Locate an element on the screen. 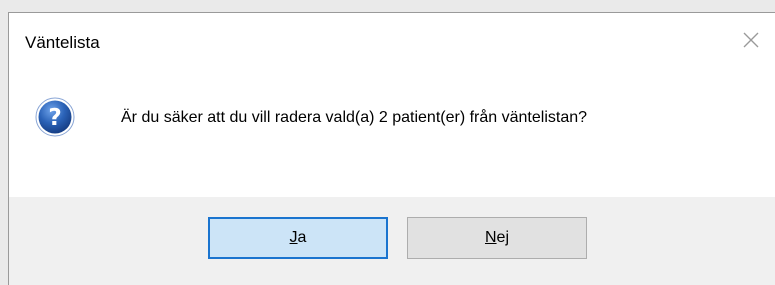 This screenshot has width=775, height=285. yes-button: Ja is located at coordinates (298, 238).